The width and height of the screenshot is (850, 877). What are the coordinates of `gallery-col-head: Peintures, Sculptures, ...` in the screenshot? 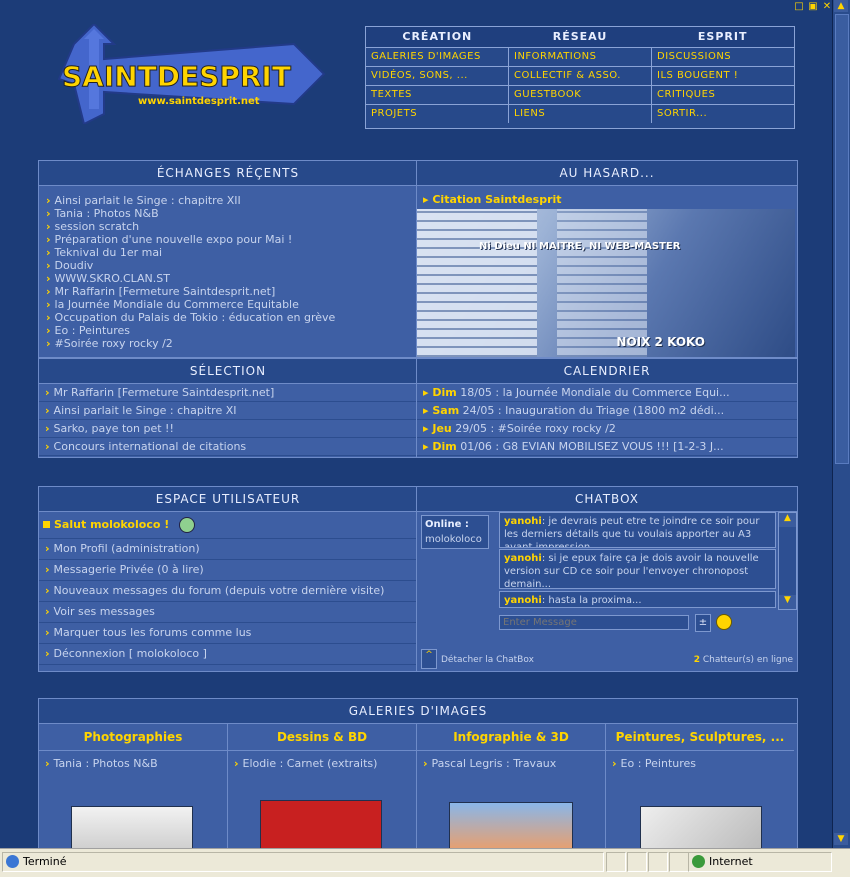 It's located at (700, 737).